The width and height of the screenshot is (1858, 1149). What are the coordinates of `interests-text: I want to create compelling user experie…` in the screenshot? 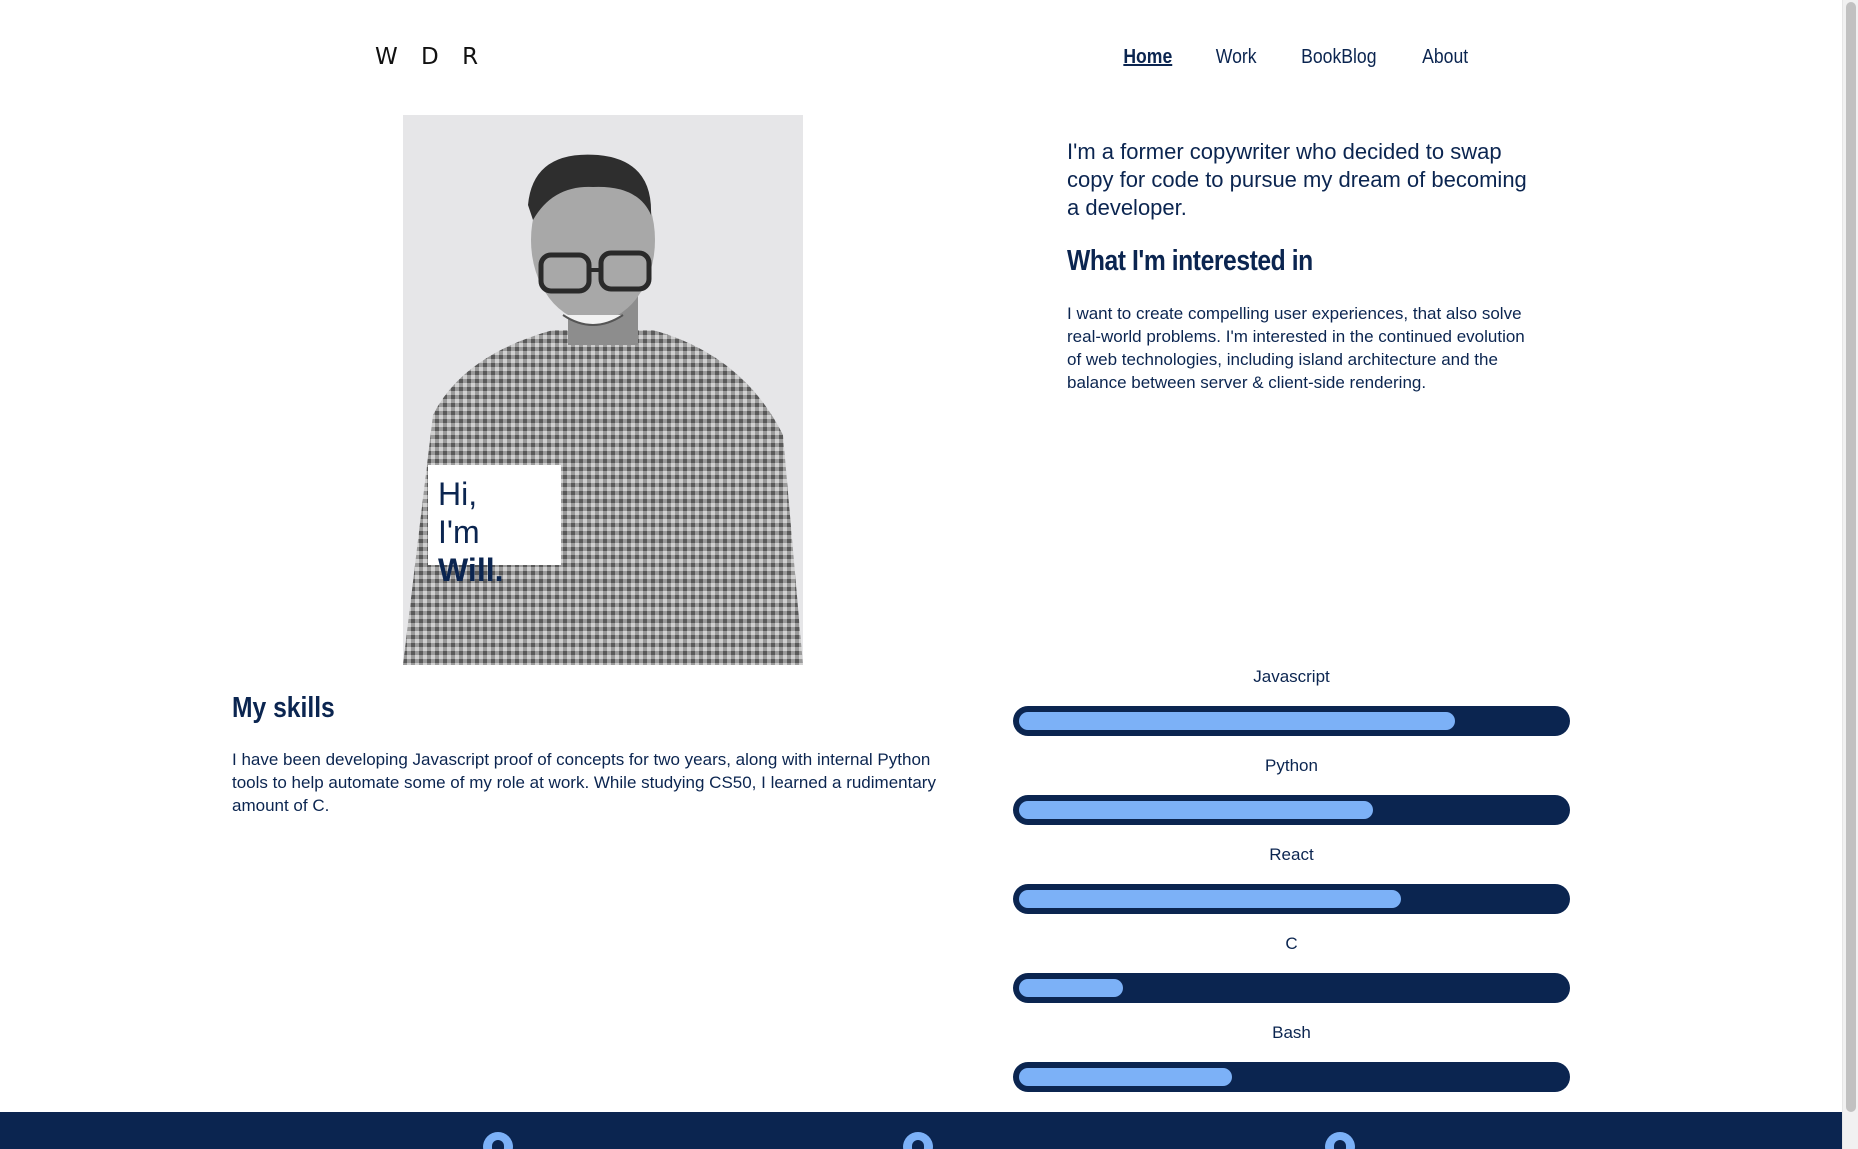 It's located at (1296, 348).